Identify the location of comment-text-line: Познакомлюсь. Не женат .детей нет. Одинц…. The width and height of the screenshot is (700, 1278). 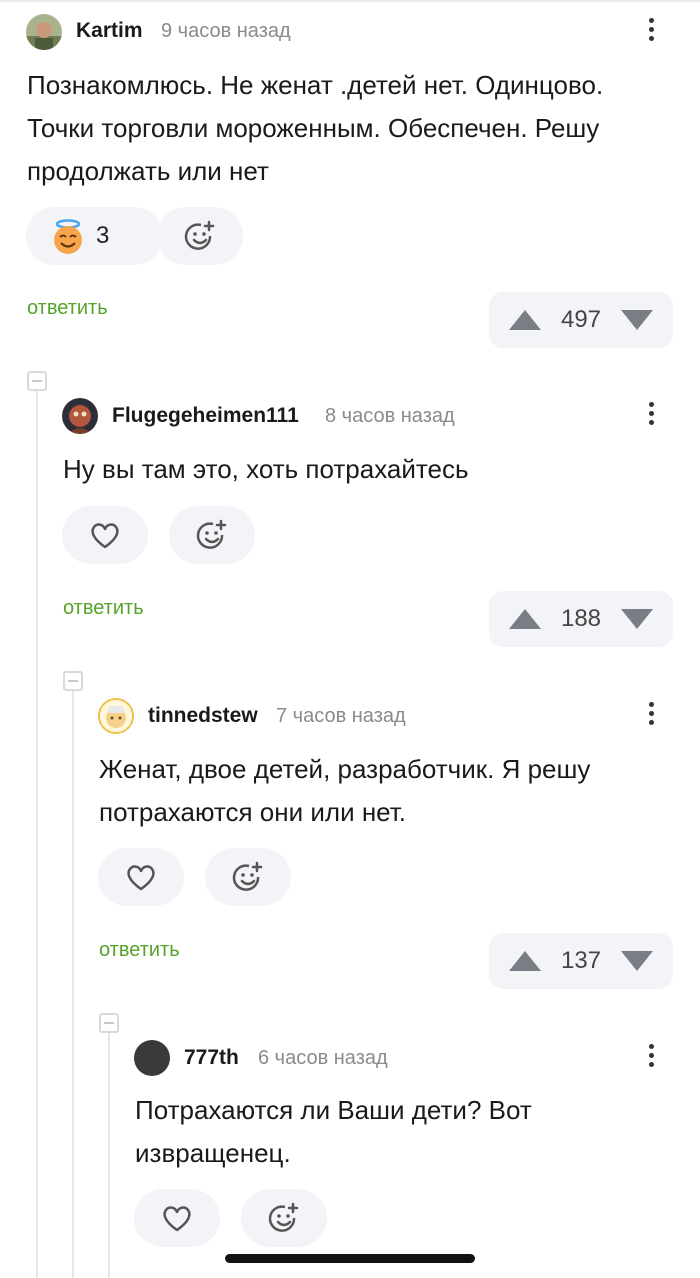
(315, 85).